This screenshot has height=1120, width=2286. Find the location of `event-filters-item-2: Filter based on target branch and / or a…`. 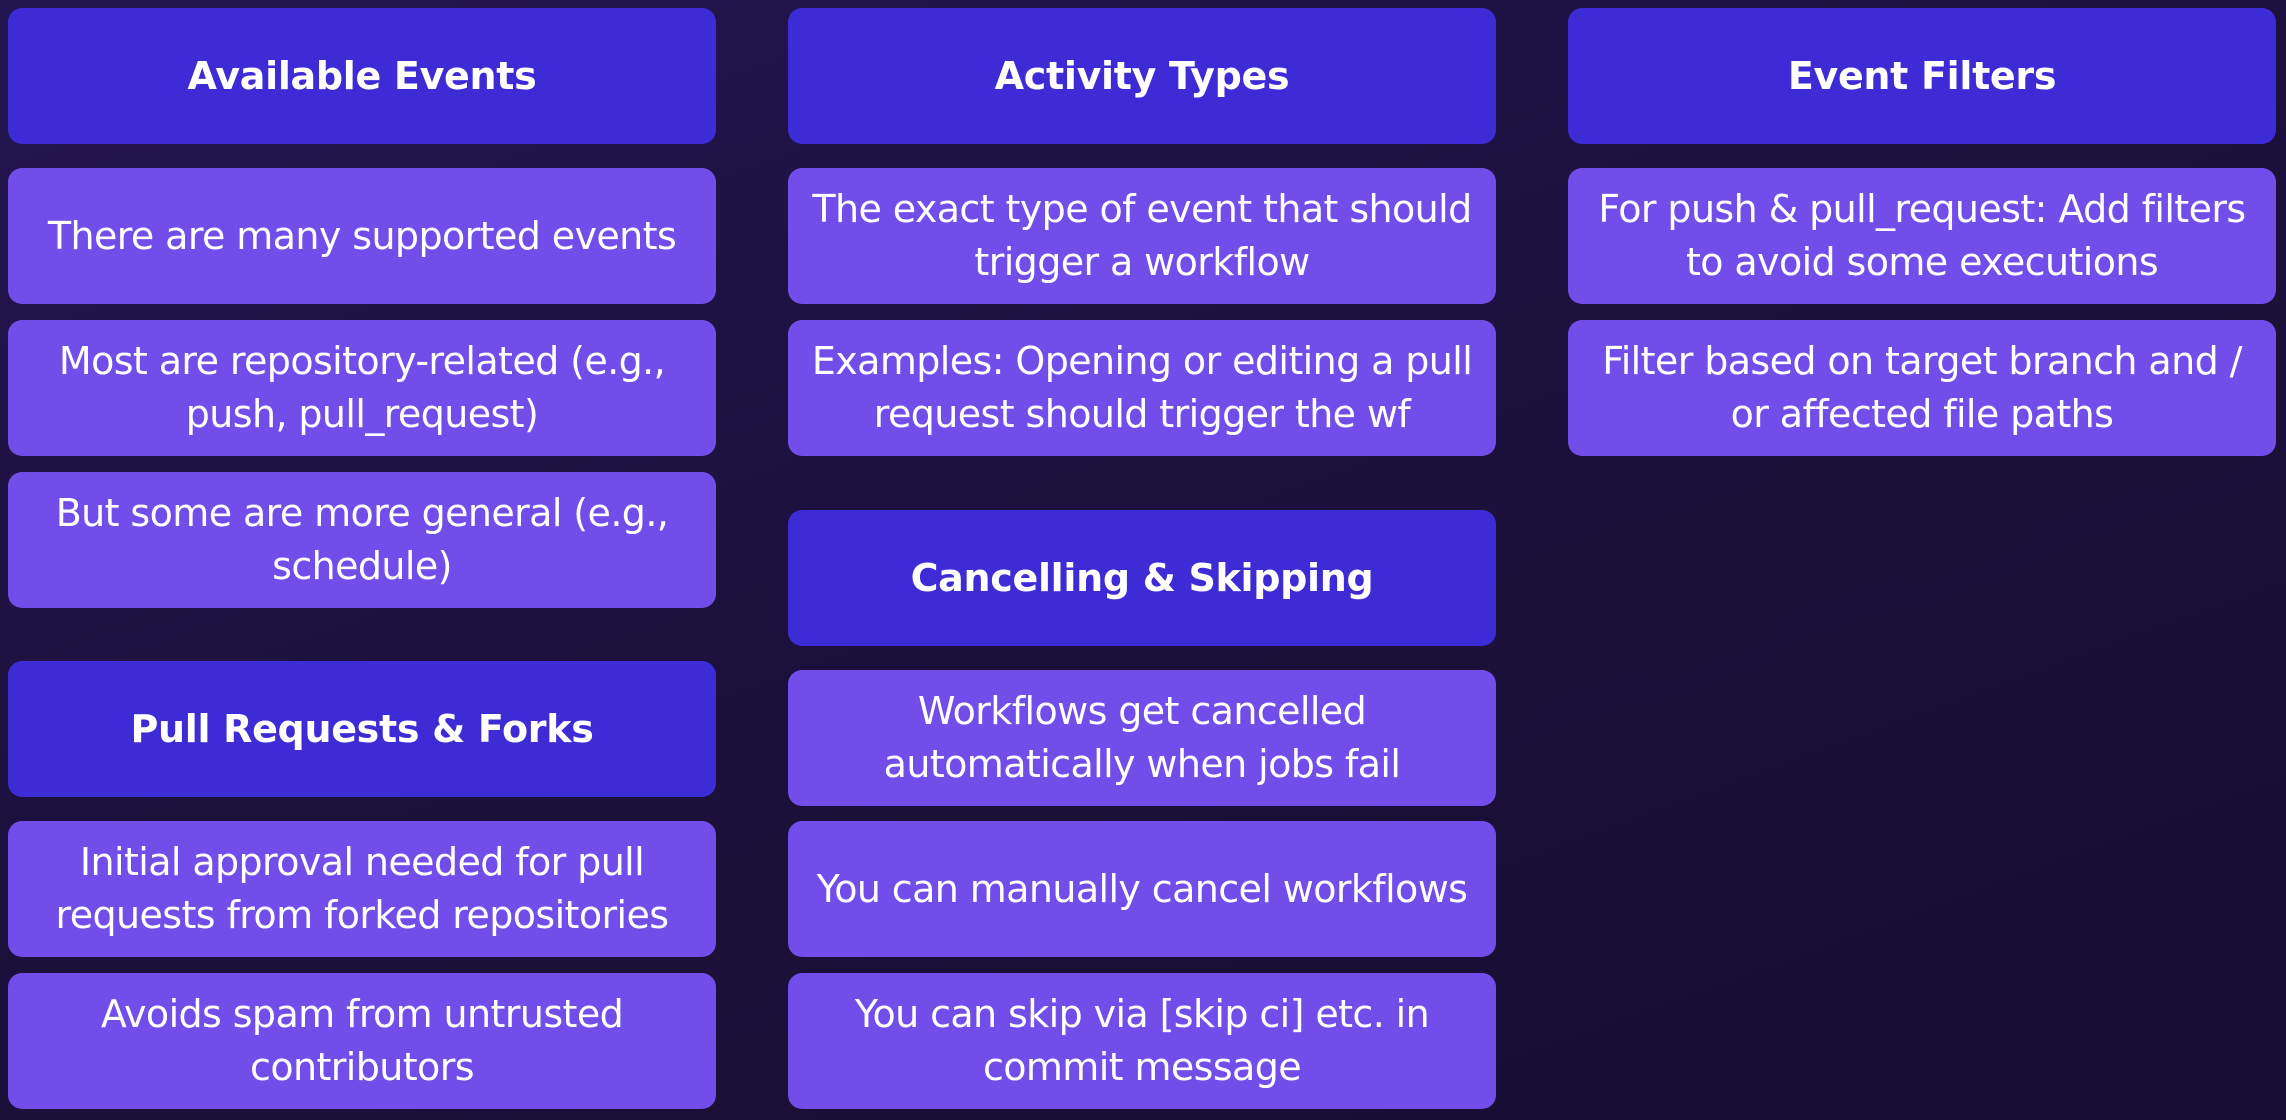

event-filters-item-2: Filter based on target branch and / or a… is located at coordinates (1922, 388).